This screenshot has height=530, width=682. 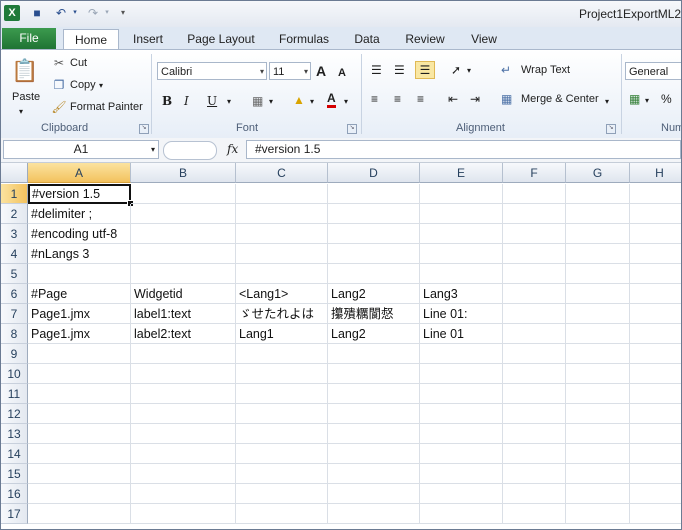 What do you see at coordinates (461, 194) in the screenshot?
I see `cell-e1` at bounding box center [461, 194].